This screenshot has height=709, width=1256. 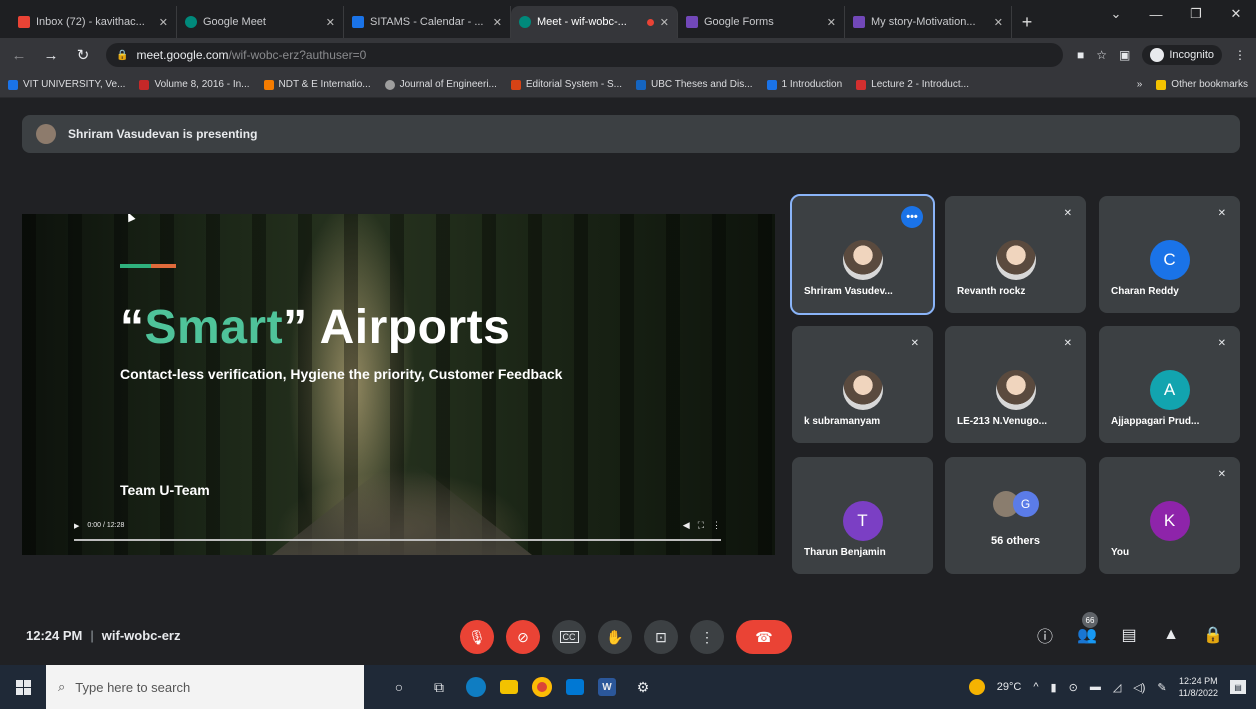 I want to click on leave-call-button: ☎, so click(x=764, y=637).